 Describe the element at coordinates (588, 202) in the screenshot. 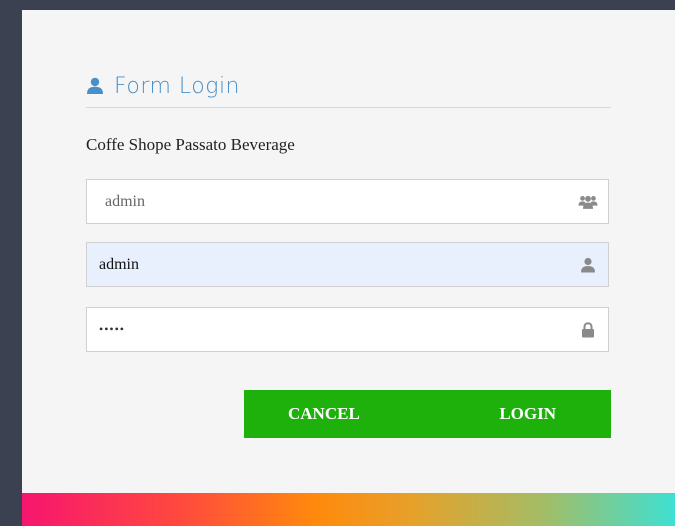

I see `users-icon` at that location.